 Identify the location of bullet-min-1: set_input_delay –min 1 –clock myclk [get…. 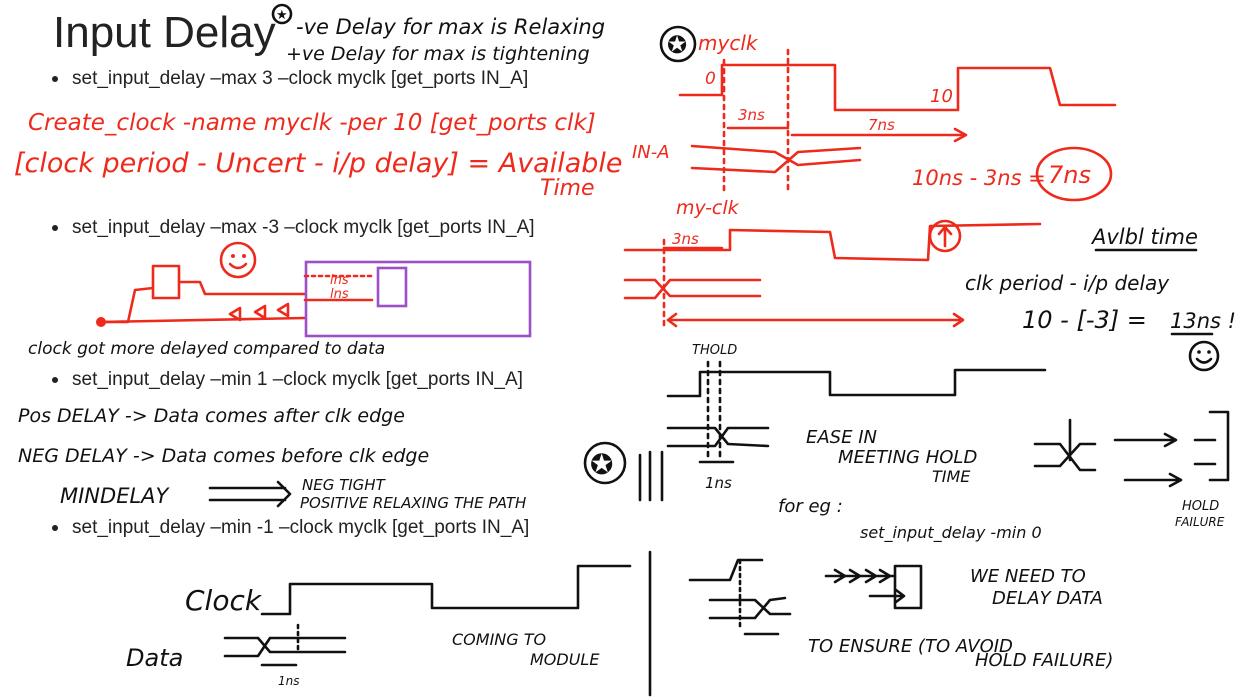
(287, 380).